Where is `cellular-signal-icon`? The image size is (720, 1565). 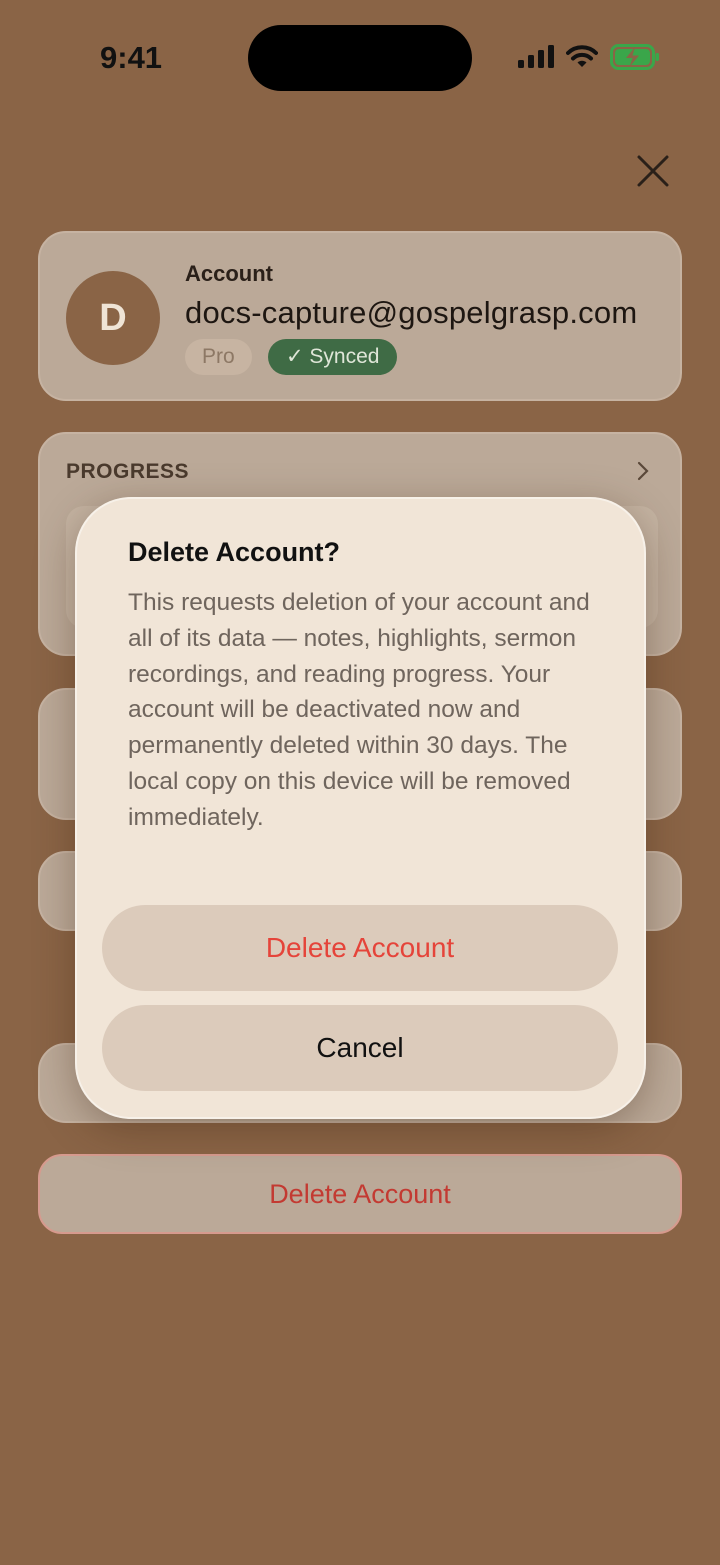
cellular-signal-icon is located at coordinates (536, 56).